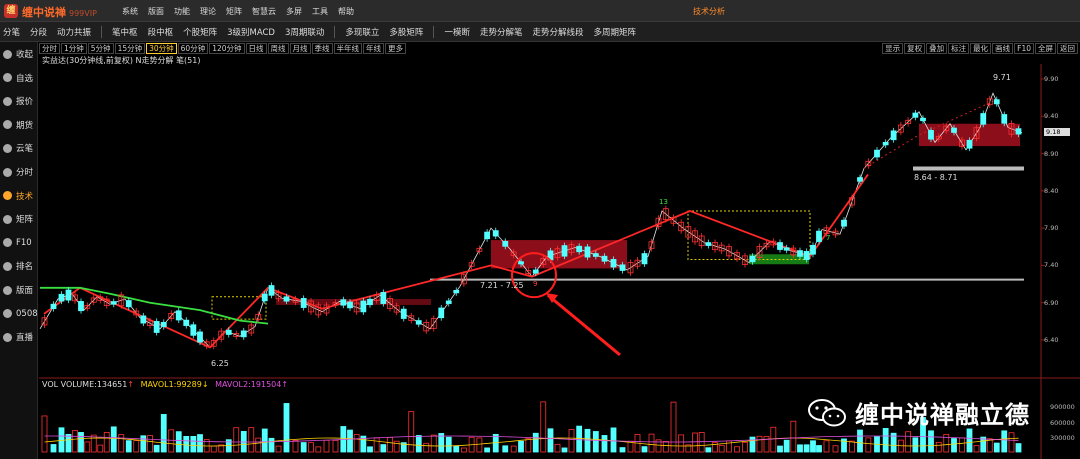 The height and width of the screenshot is (459, 1080). Describe the element at coordinates (7, 290) in the screenshot. I see `layout-icon` at that location.